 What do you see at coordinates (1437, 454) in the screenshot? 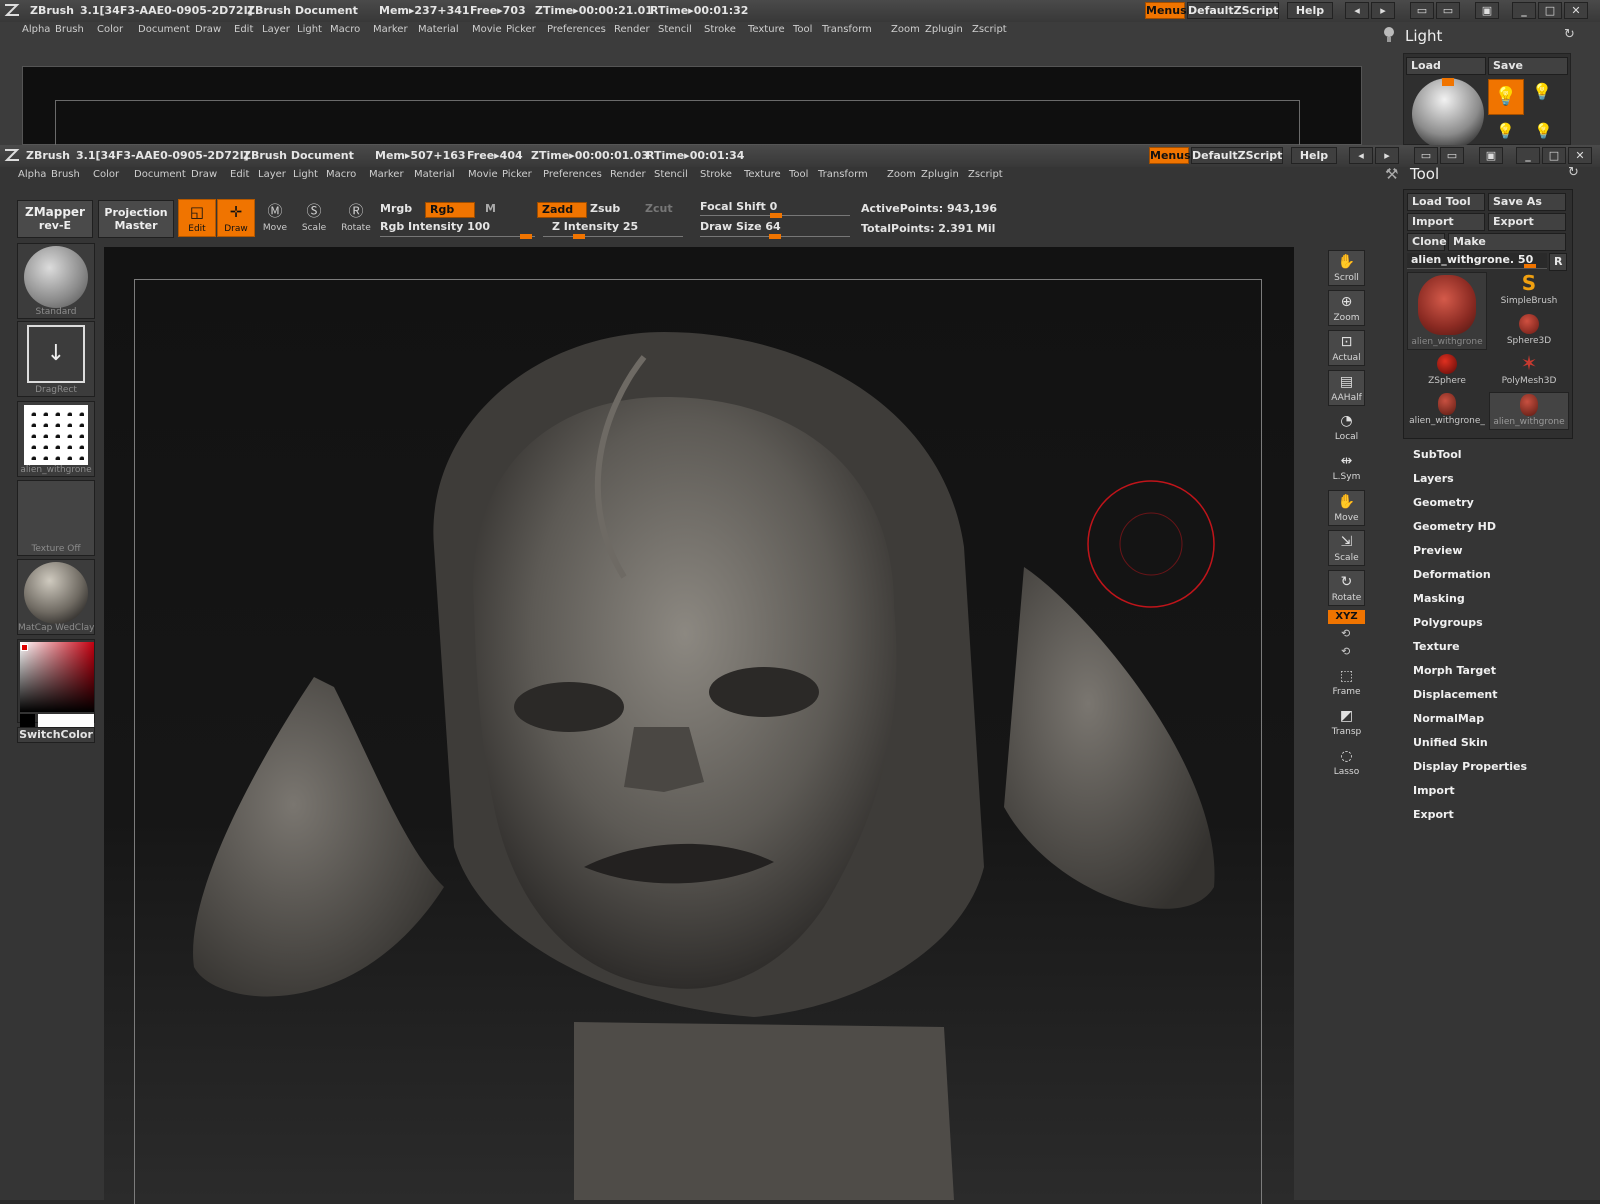
I see `subpalette-subtool: SubTool` at bounding box center [1437, 454].